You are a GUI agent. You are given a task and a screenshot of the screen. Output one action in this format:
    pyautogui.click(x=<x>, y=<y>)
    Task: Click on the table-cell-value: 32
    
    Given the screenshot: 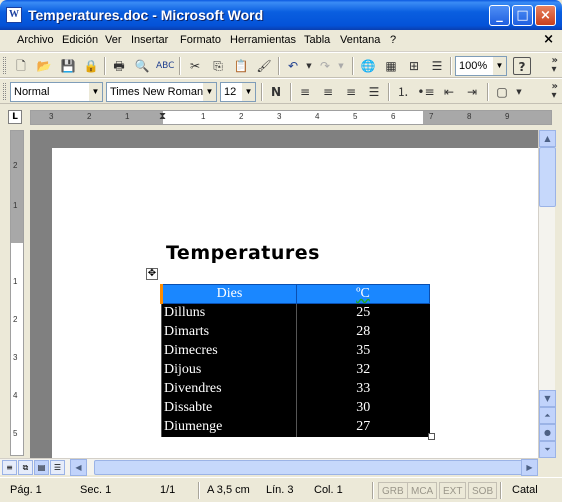 What is the action you would take?
    pyautogui.click(x=363, y=370)
    